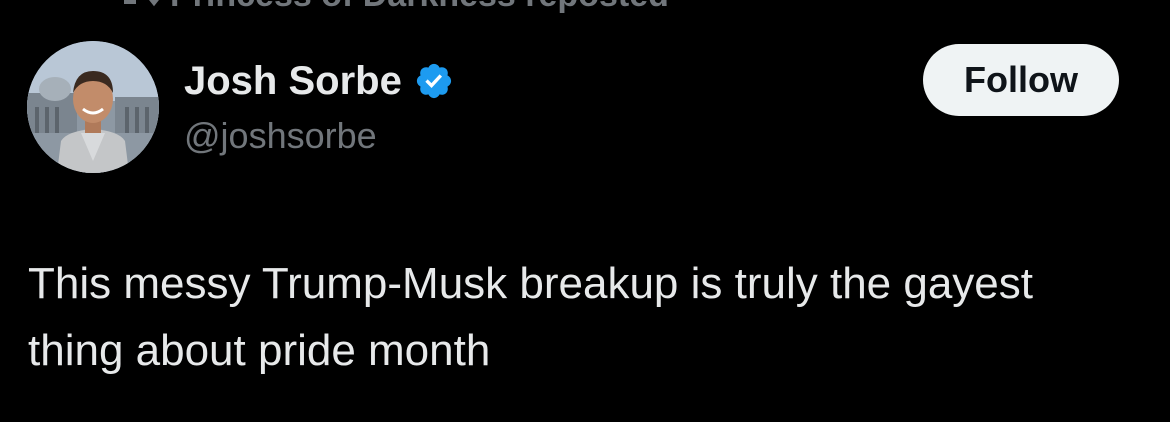 This screenshot has width=1170, height=422. What do you see at coordinates (280, 136) in the screenshot?
I see `author-handle: @joshsorbe` at bounding box center [280, 136].